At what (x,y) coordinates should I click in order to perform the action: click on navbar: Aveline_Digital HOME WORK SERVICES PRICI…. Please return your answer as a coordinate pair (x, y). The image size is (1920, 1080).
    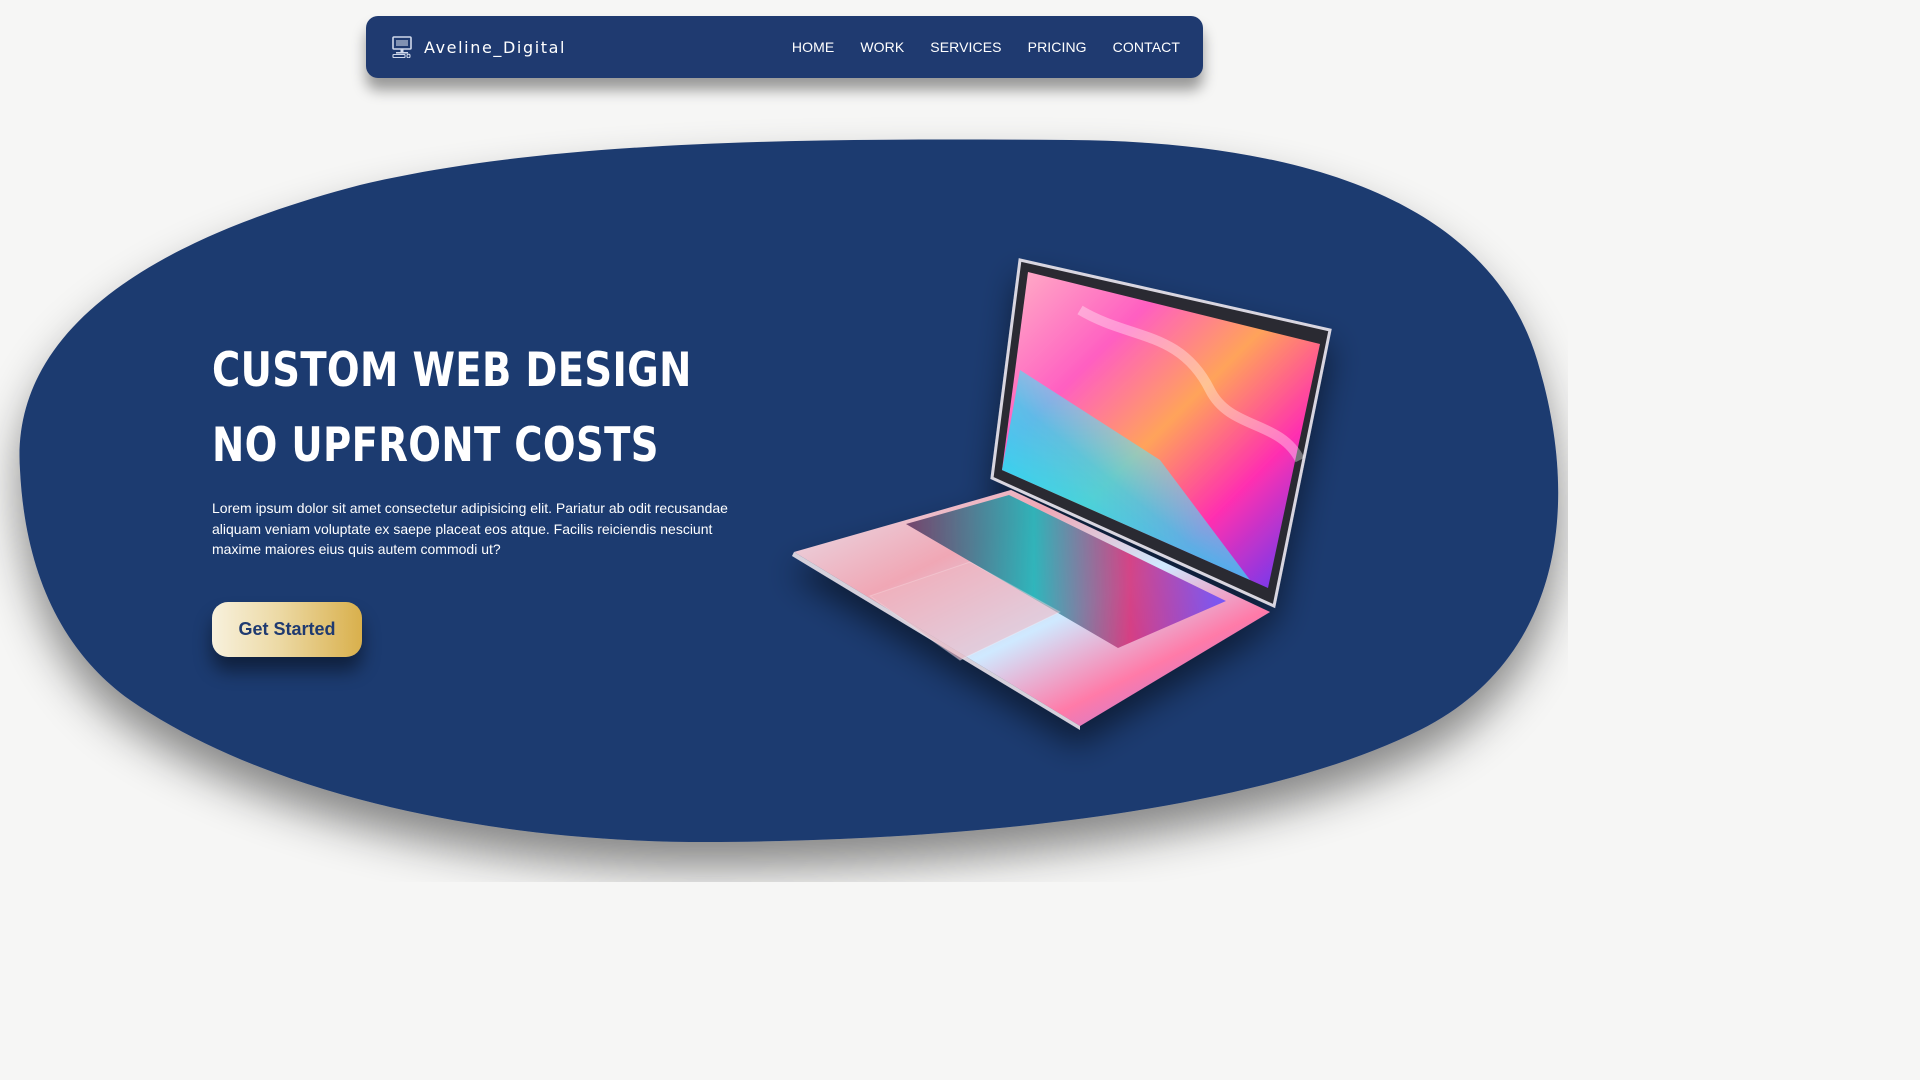
    Looking at the image, I should click on (784, 47).